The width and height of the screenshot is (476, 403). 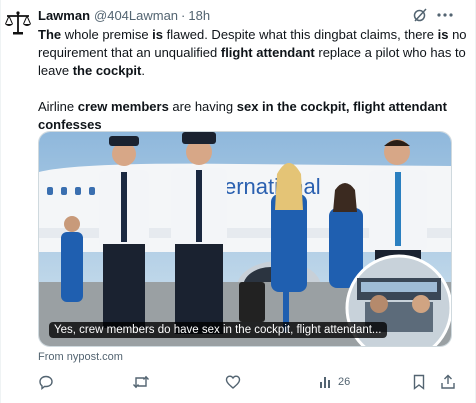 I want to click on card-source: From nypost.com, so click(x=80, y=357).